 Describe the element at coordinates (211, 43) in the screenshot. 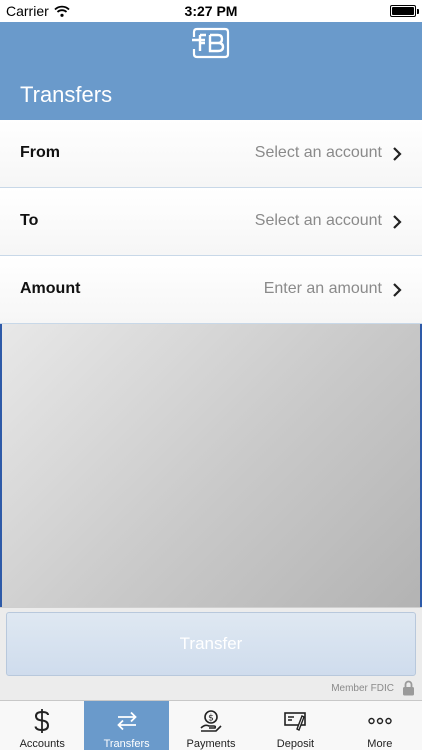

I see `fb-logo-icon` at that location.